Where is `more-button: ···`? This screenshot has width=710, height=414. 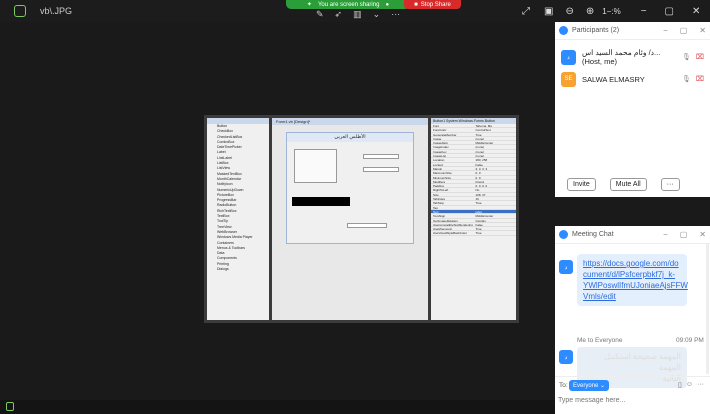 more-button: ··· is located at coordinates (670, 184).